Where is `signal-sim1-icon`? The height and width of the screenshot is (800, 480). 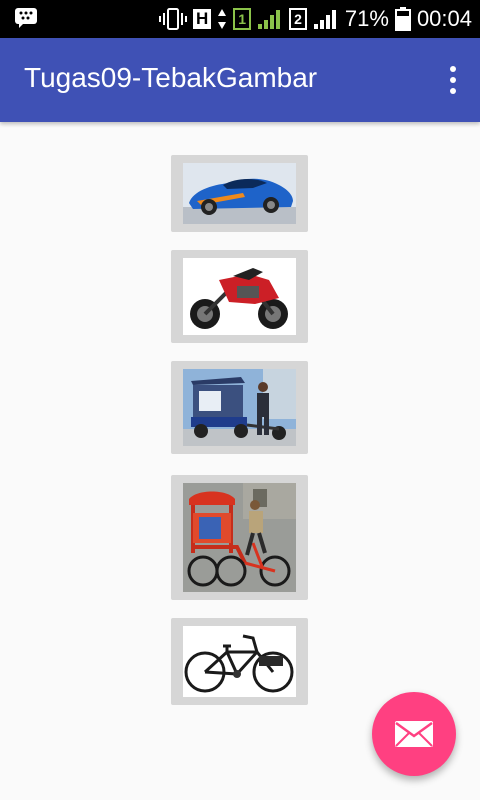 signal-sim1-icon is located at coordinates (269, 19).